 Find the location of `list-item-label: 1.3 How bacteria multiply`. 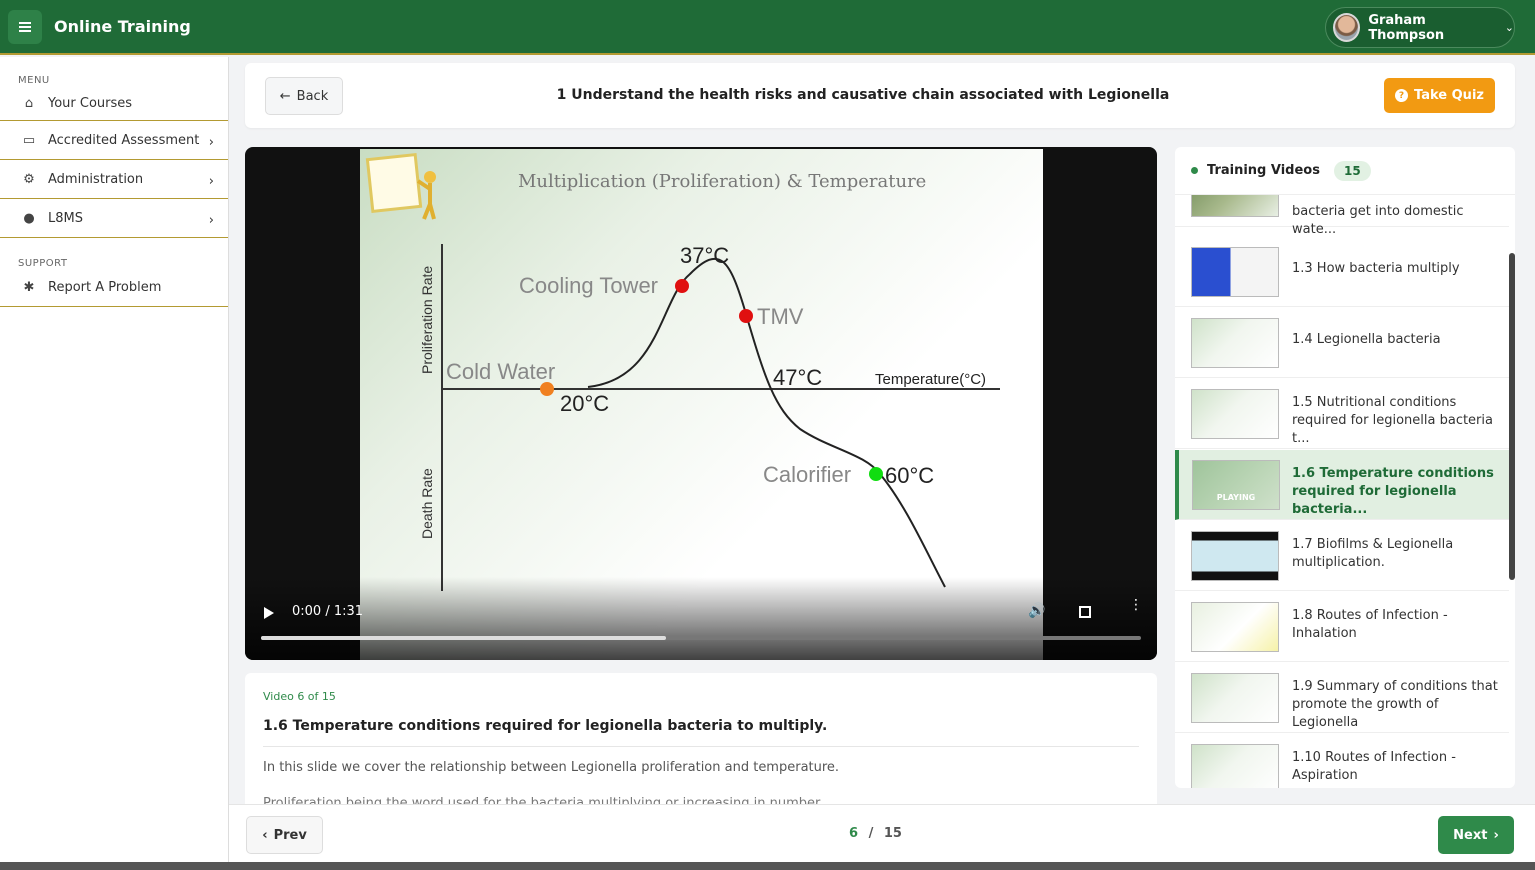

list-item-label: 1.3 How bacteria multiply is located at coordinates (1376, 268).